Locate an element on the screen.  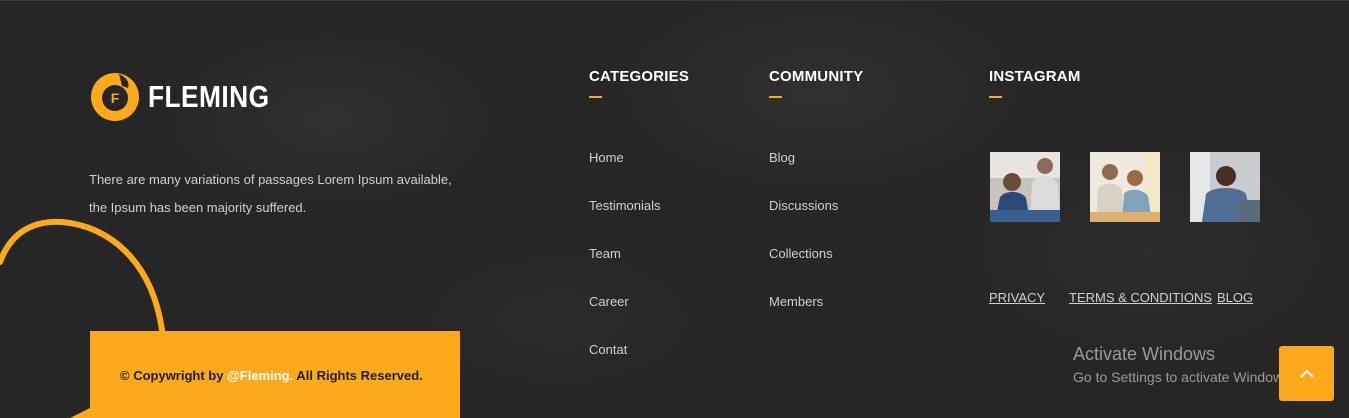
instagram-photo-laughing is located at coordinates (1225, 187).